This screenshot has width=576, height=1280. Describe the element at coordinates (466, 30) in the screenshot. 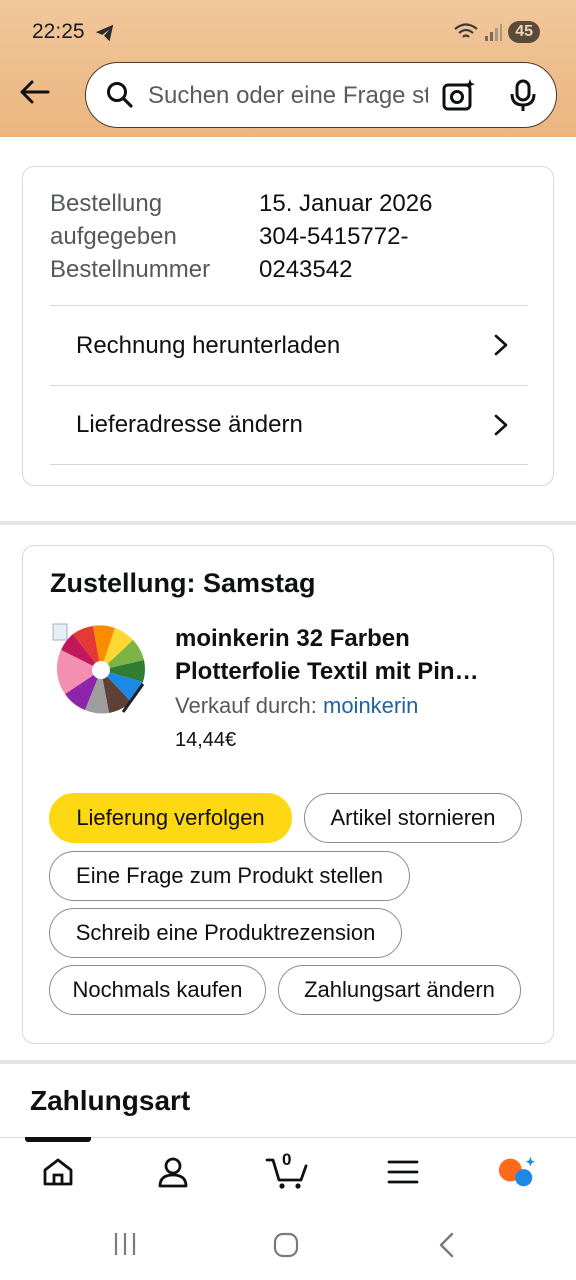

I see `wifi-icon` at that location.